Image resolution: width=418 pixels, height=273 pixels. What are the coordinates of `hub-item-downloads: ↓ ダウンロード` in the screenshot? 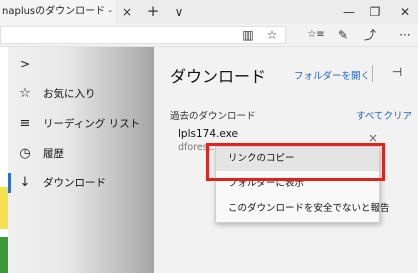 It's located at (81, 183).